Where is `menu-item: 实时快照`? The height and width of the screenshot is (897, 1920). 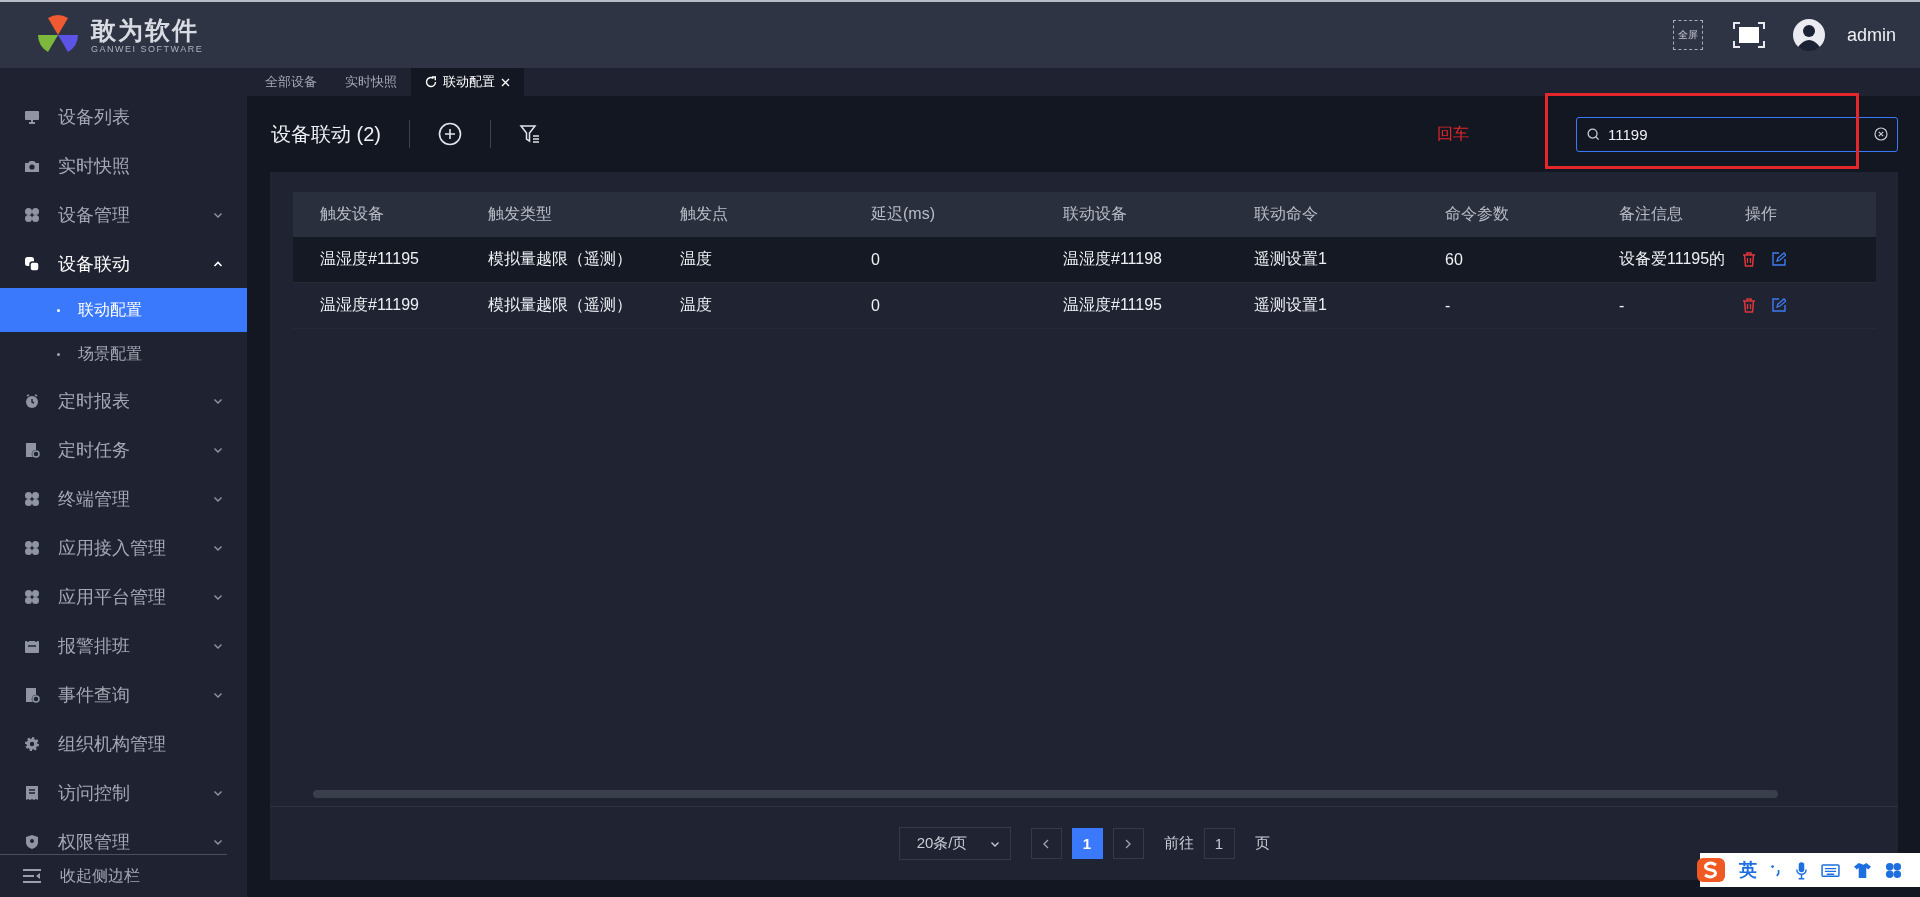
menu-item: 实时快照 is located at coordinates (123, 165).